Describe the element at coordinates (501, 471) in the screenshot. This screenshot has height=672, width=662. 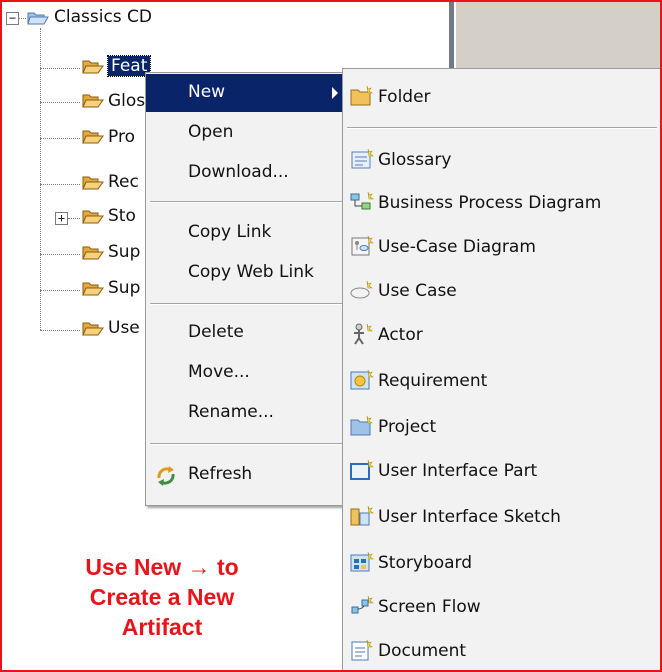
I see `submenu-item-user-interface-part: User Interface Part` at that location.